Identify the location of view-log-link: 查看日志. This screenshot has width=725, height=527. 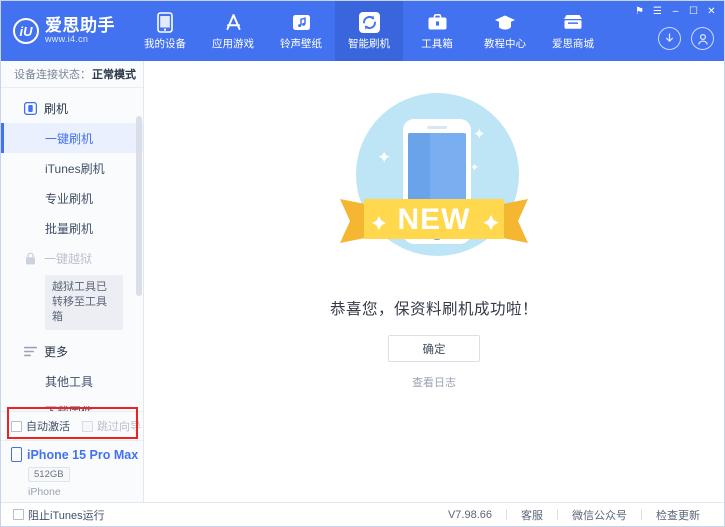
(434, 382).